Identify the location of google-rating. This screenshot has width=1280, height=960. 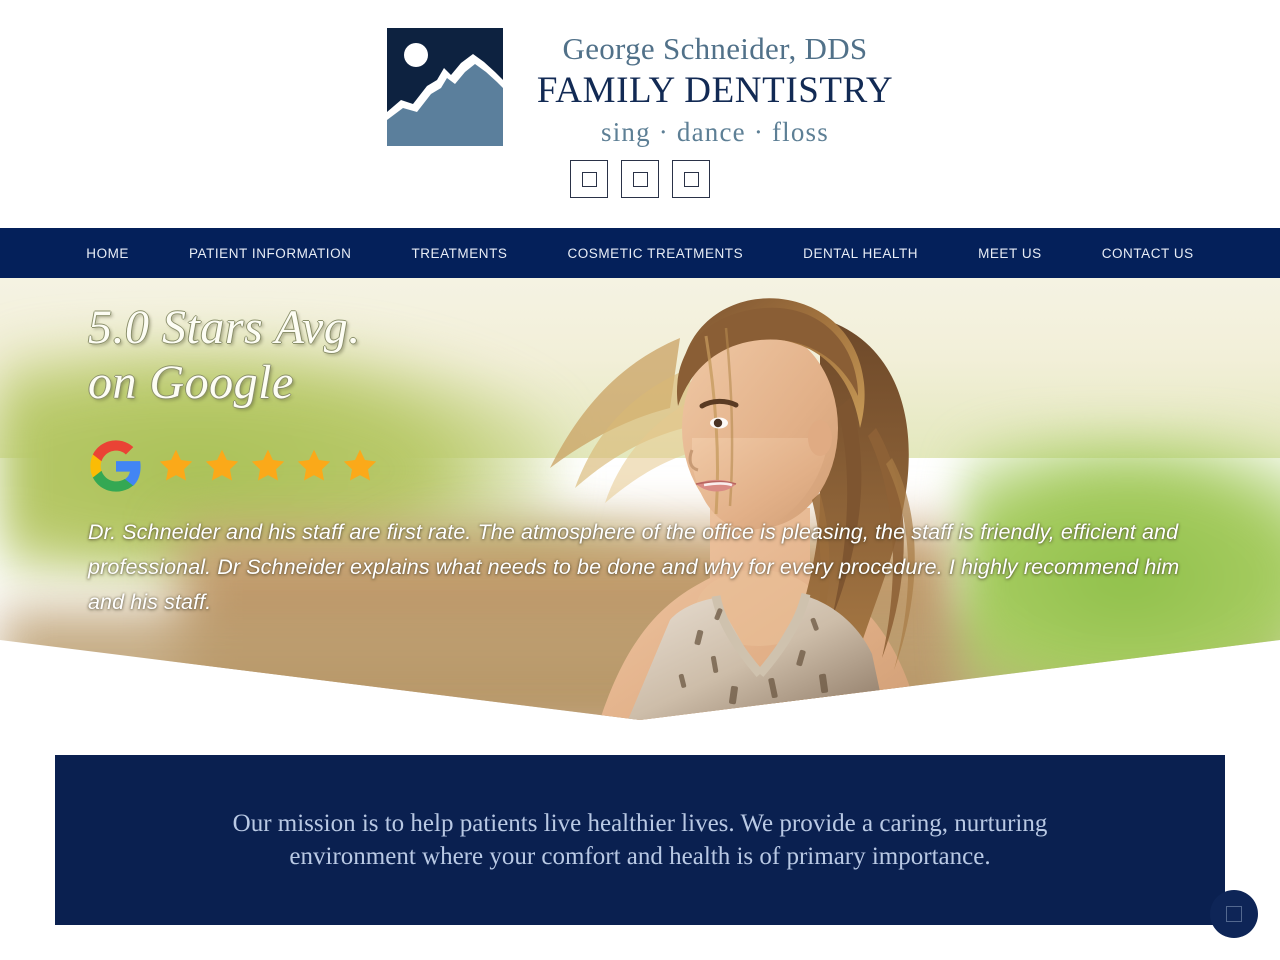
(234, 466).